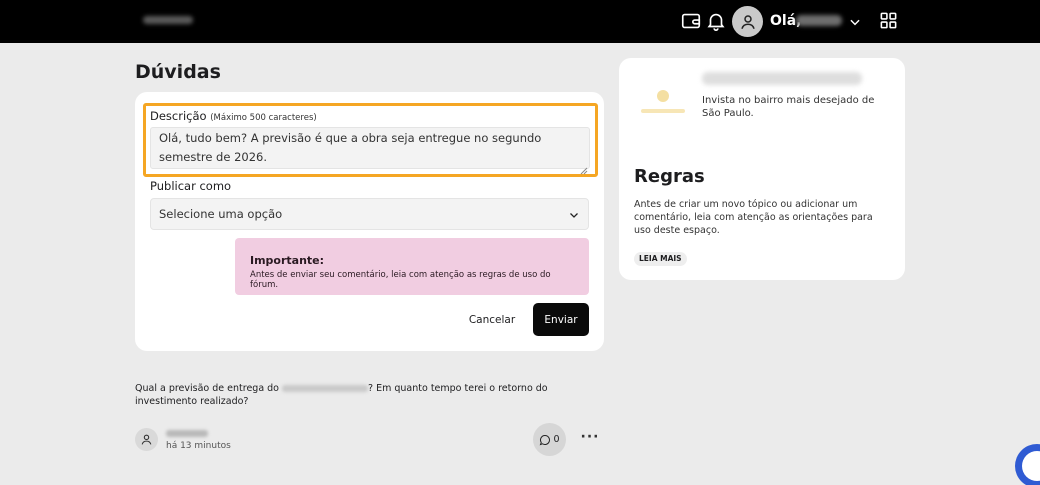 The image size is (1040, 485). I want to click on rules-title: Regras, so click(669, 176).